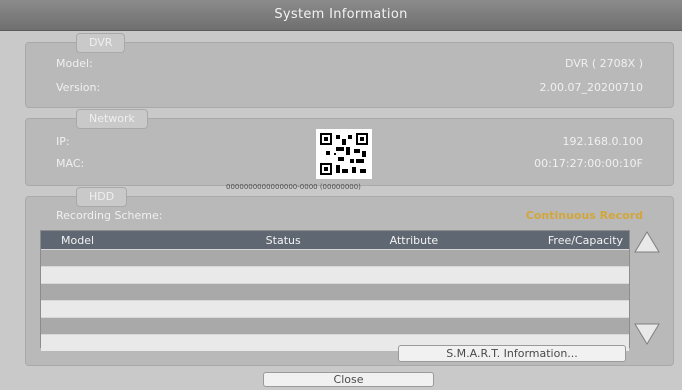 The image size is (682, 390). I want to click on ip-label: IP:, so click(63, 141).